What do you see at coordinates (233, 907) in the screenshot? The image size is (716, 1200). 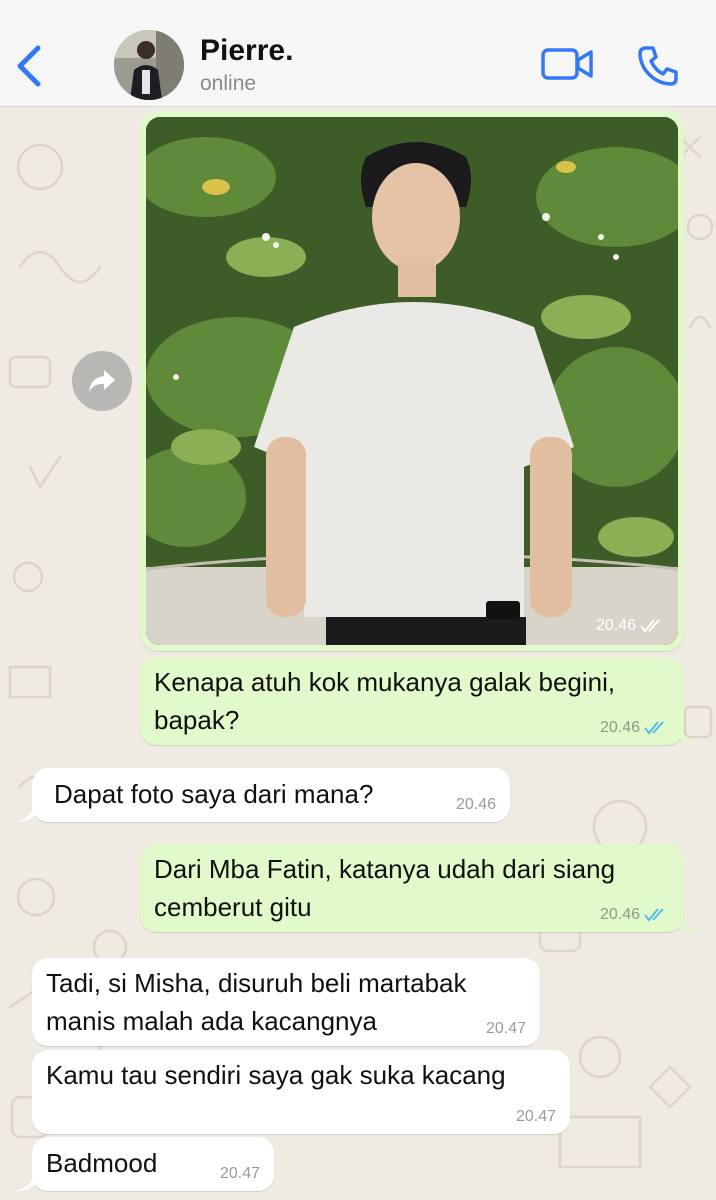 I see `message-line: cemberut gitu` at bounding box center [233, 907].